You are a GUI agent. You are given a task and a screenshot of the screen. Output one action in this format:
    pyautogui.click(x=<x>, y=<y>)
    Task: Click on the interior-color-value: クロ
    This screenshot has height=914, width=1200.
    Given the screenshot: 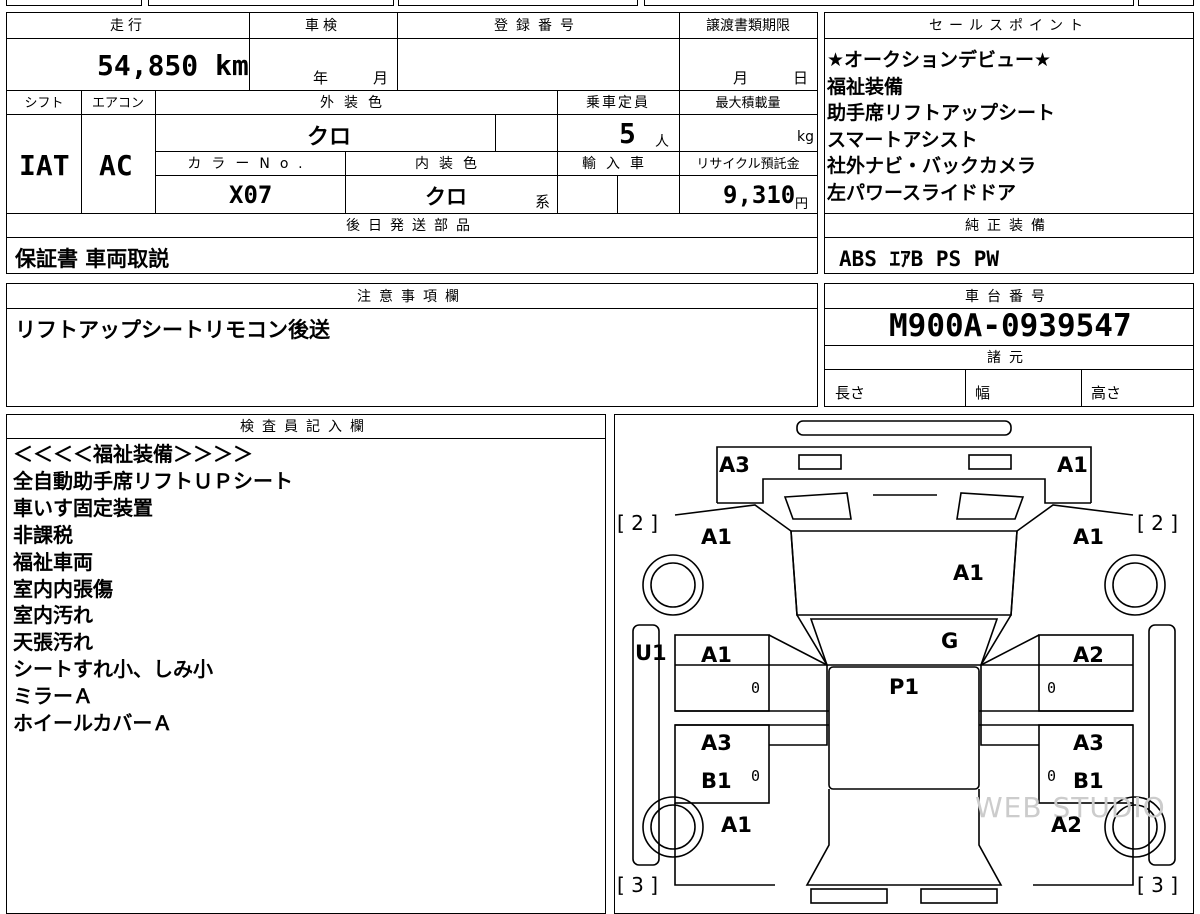 What is the action you would take?
    pyautogui.click(x=446, y=197)
    